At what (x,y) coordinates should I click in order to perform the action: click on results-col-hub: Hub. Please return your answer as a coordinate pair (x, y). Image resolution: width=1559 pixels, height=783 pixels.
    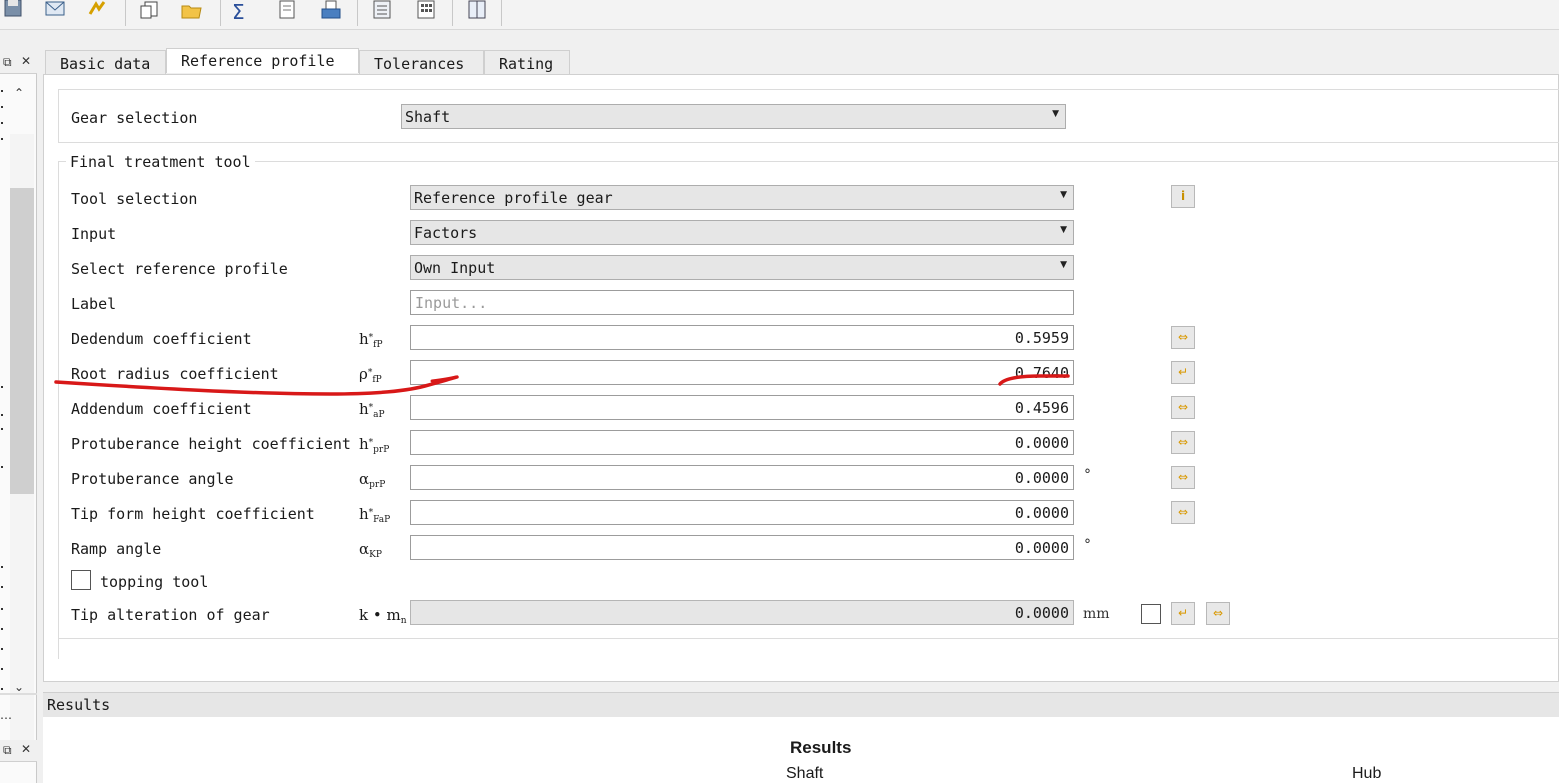
    Looking at the image, I should click on (1367, 773).